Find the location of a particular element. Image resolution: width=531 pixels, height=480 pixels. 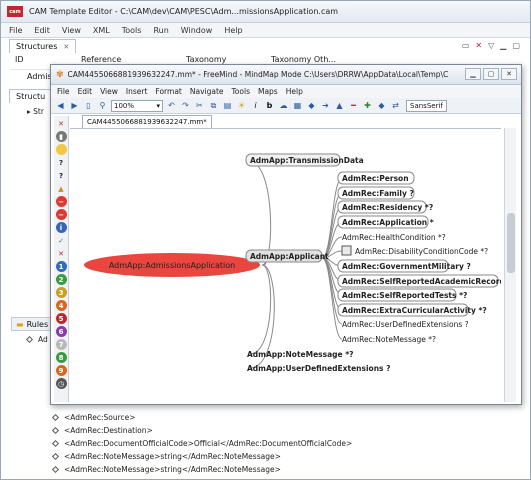

plus-icon: ✚ is located at coordinates (367, 105).